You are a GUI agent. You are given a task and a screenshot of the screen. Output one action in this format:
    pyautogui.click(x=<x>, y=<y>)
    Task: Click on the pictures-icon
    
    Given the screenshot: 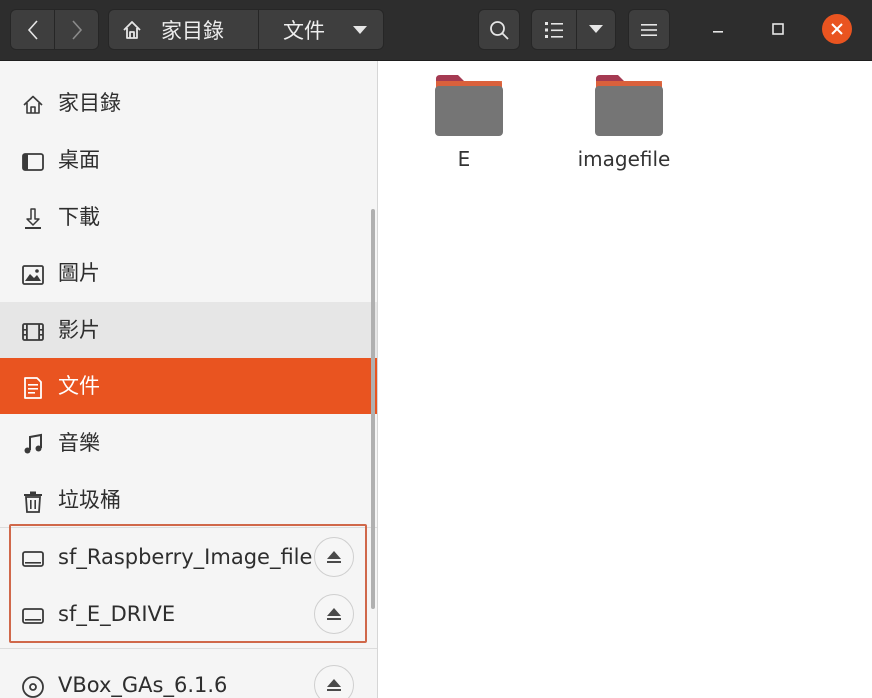 What is the action you would take?
    pyautogui.click(x=33, y=275)
    